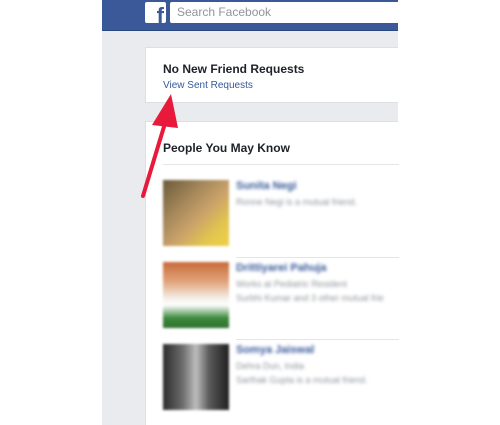 Image resolution: width=500 pixels, height=425 pixels. What do you see at coordinates (270, 366) in the screenshot?
I see `person-location-info: Dehra Dun, India` at bounding box center [270, 366].